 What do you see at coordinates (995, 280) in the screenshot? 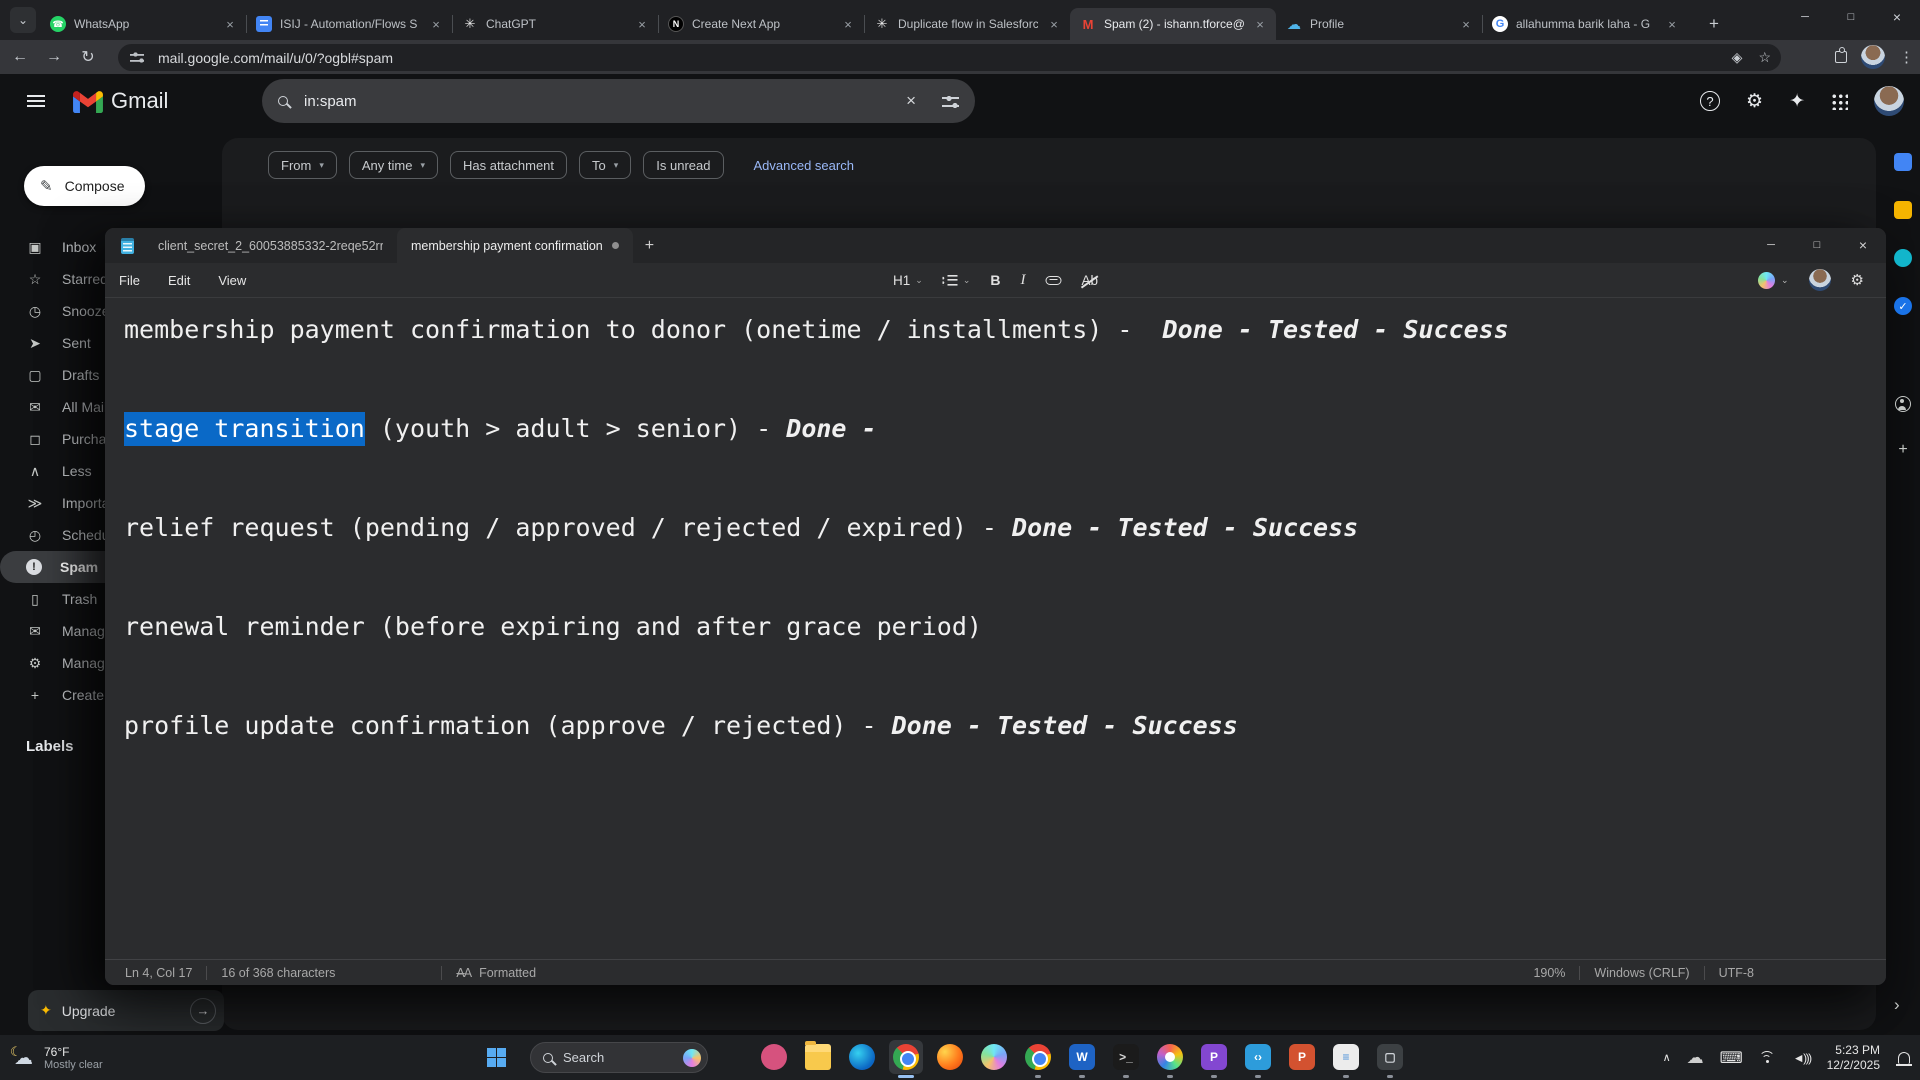
I see `bold-button: B` at bounding box center [995, 280].